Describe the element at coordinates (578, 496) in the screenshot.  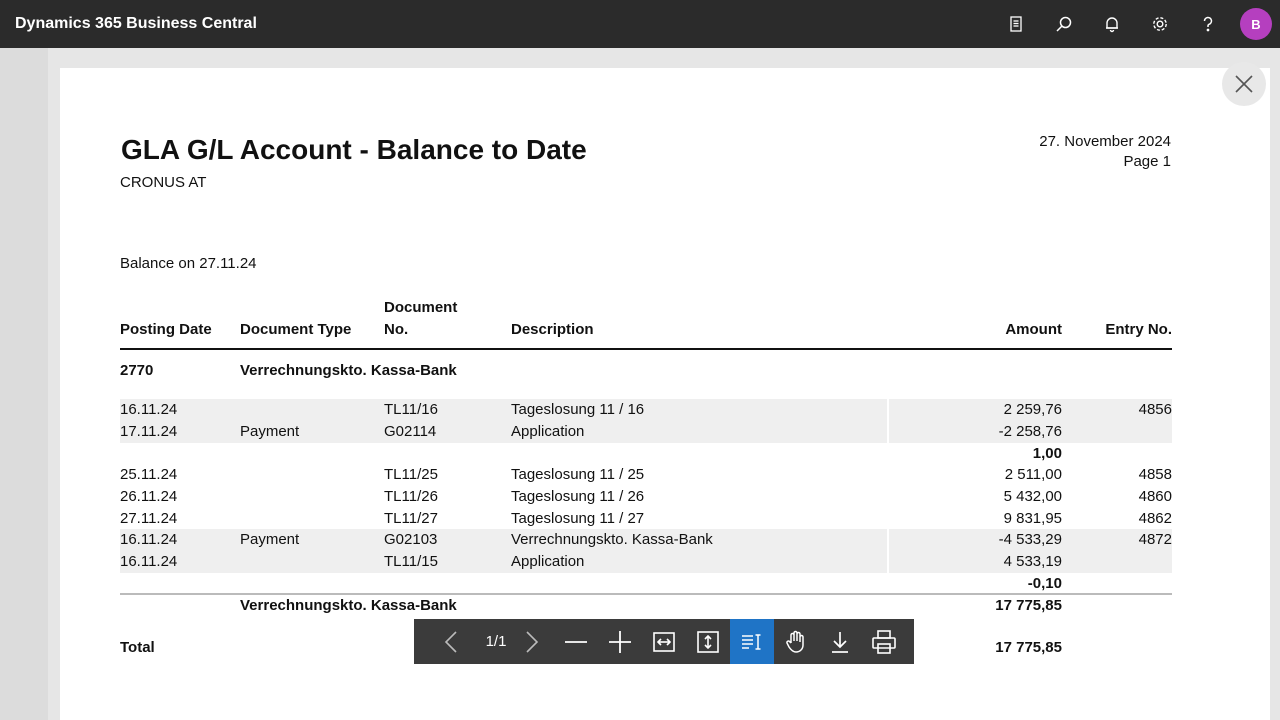
I see `description: Tageslosung 11 / 26` at that location.